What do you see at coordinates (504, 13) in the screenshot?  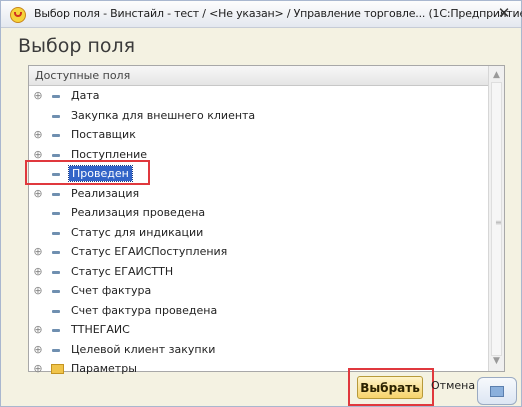 I see `close-button: ✕` at bounding box center [504, 13].